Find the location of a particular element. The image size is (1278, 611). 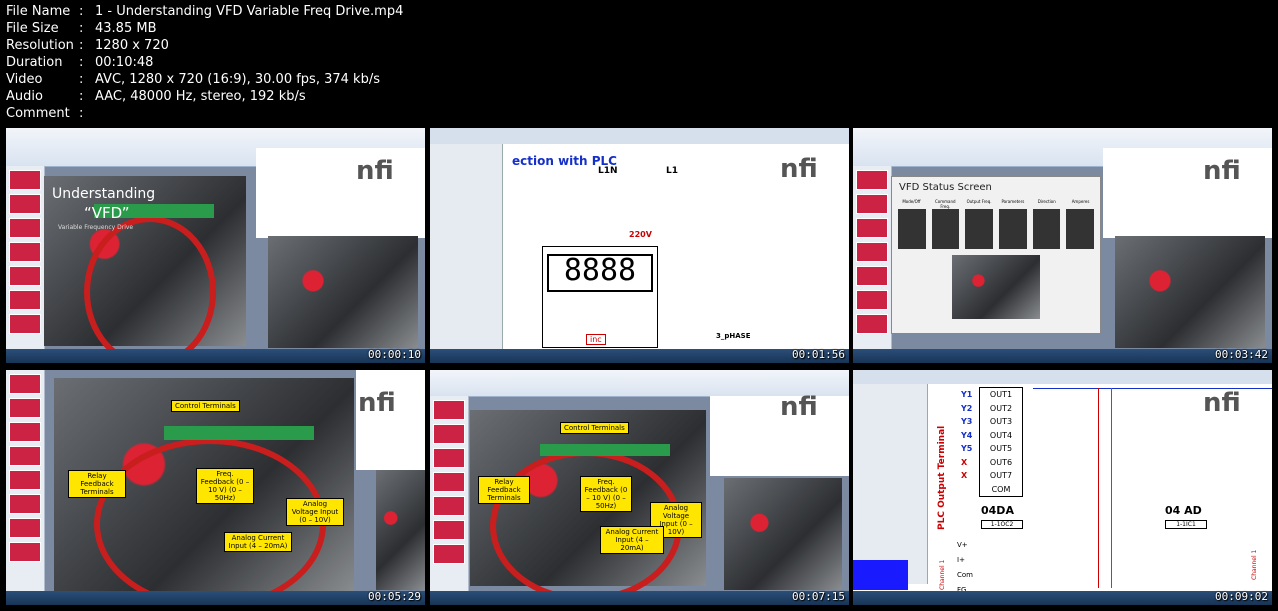

callout-relay-feedback: Relay Feedback Terminals is located at coordinates (97, 484).